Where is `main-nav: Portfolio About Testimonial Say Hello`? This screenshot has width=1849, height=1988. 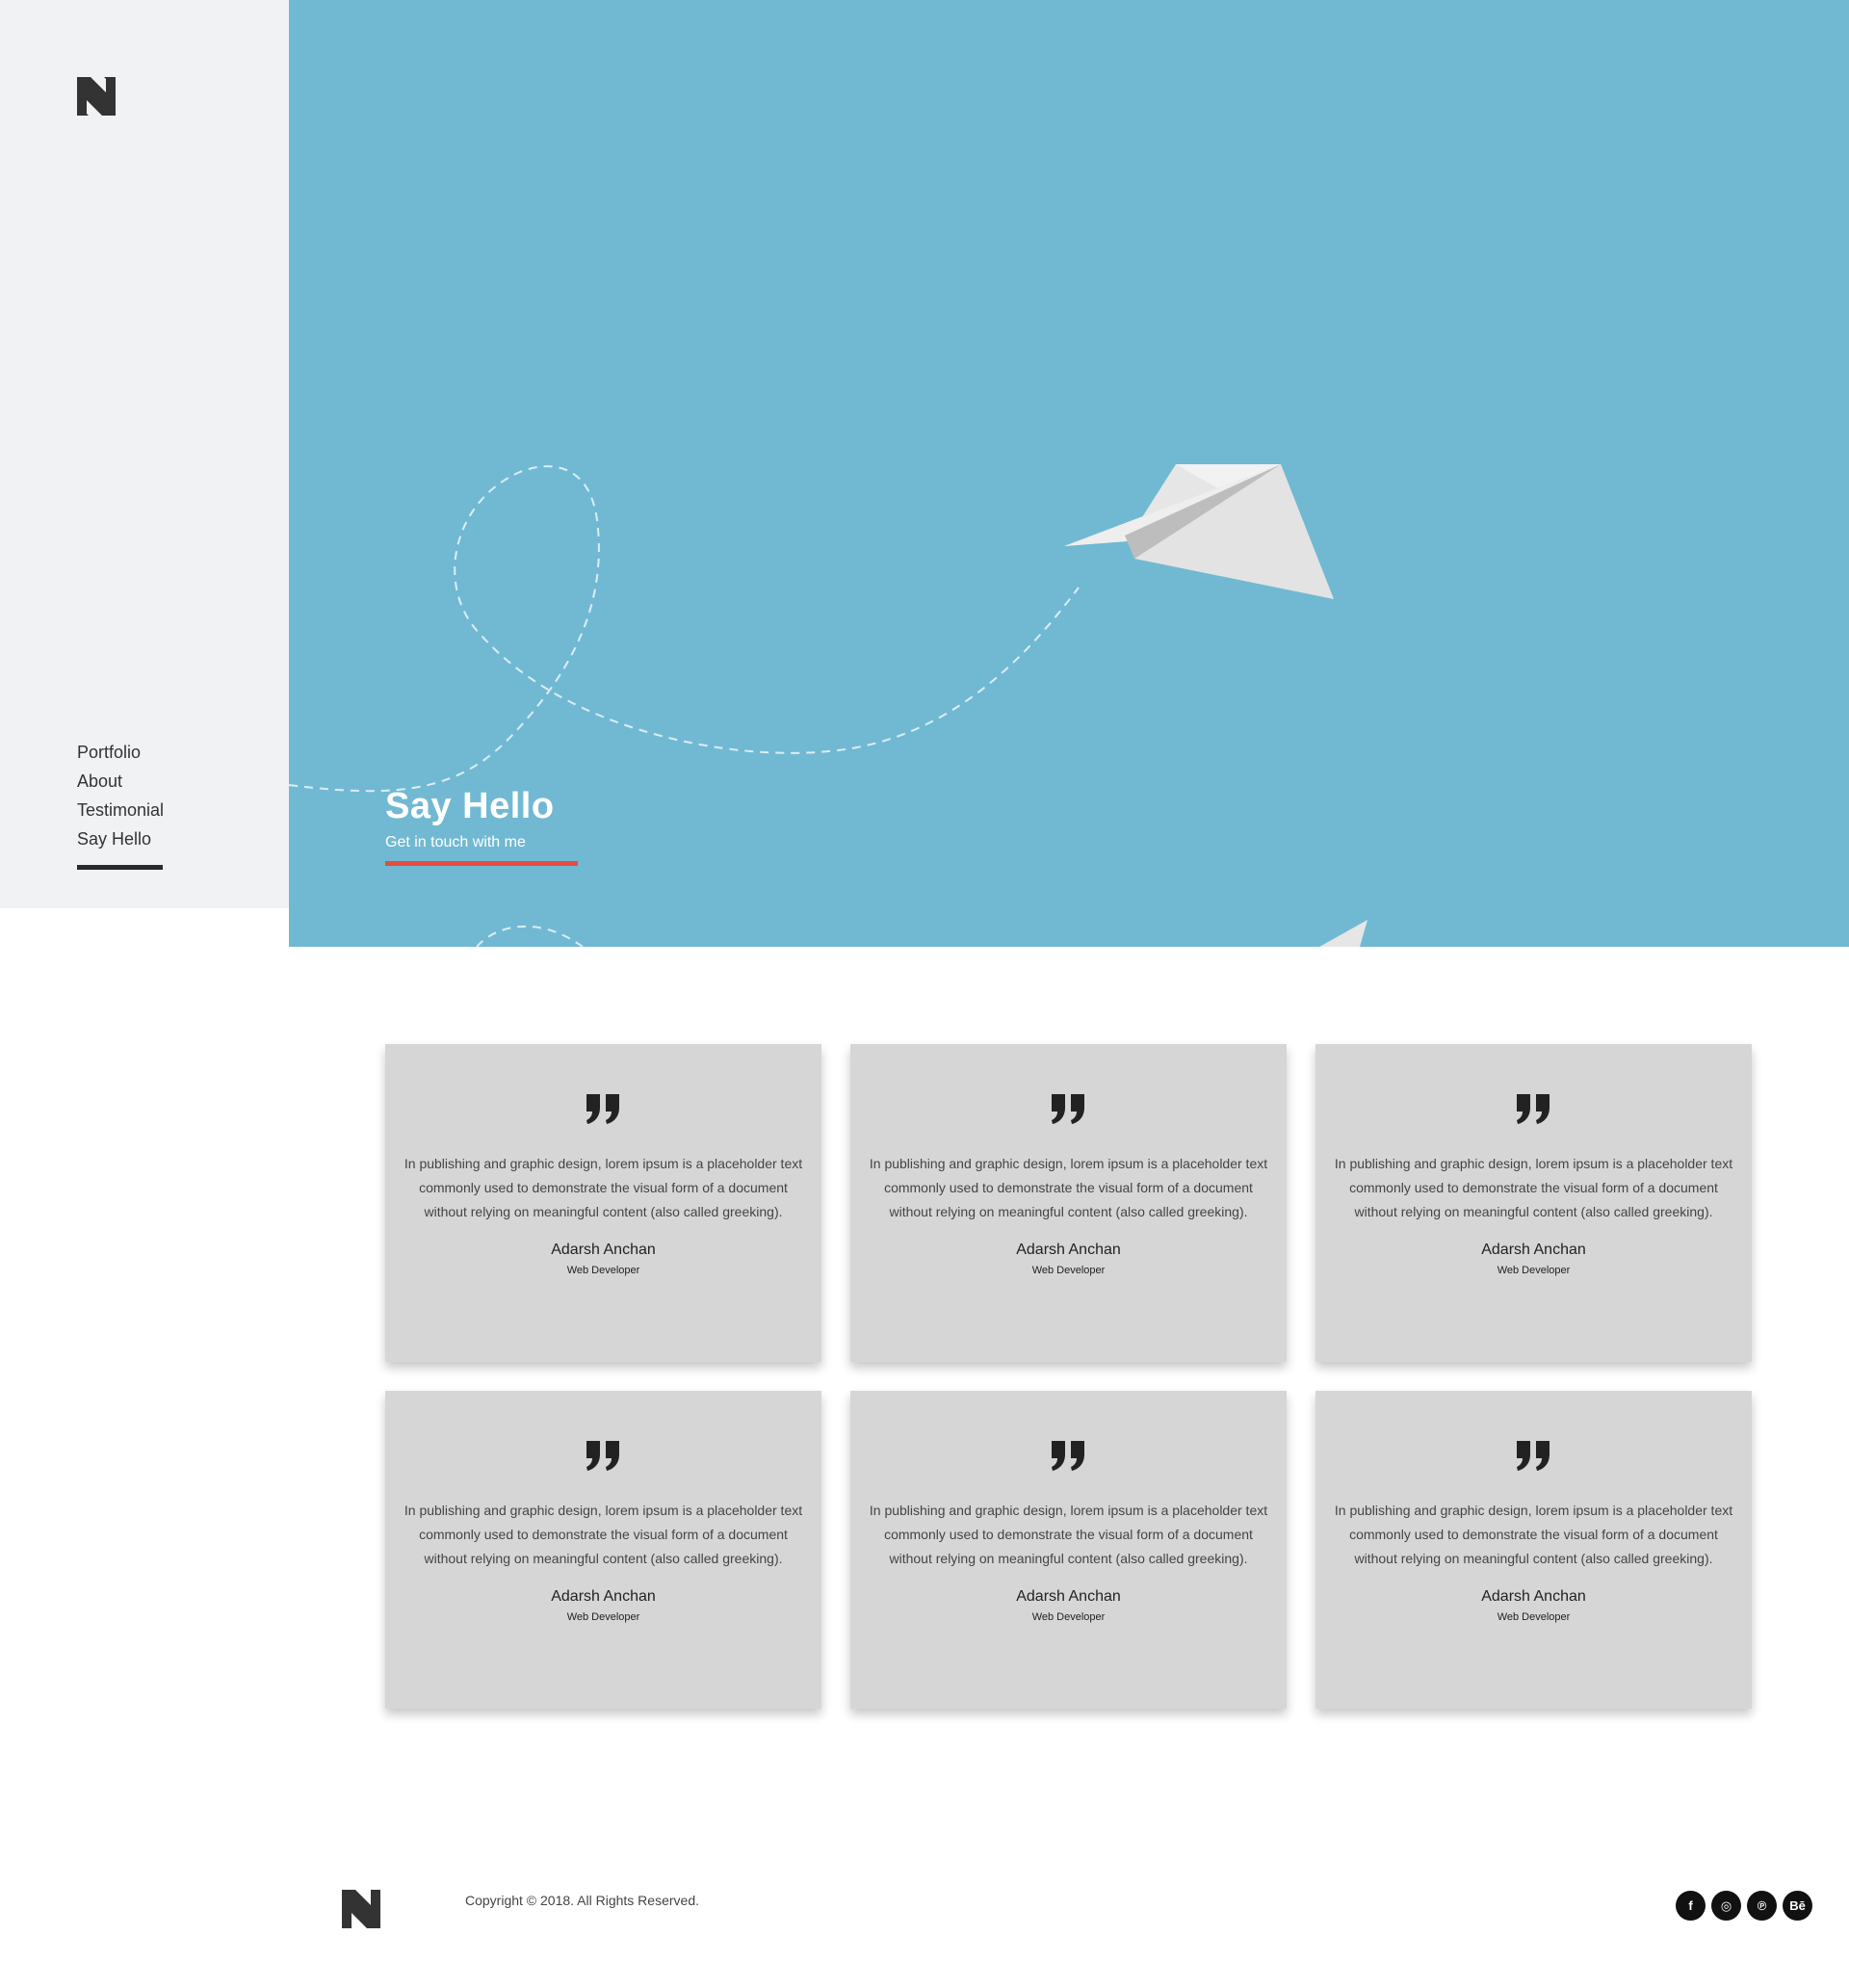
main-nav: Portfolio About Testimonial Say Hello is located at coordinates (120, 795).